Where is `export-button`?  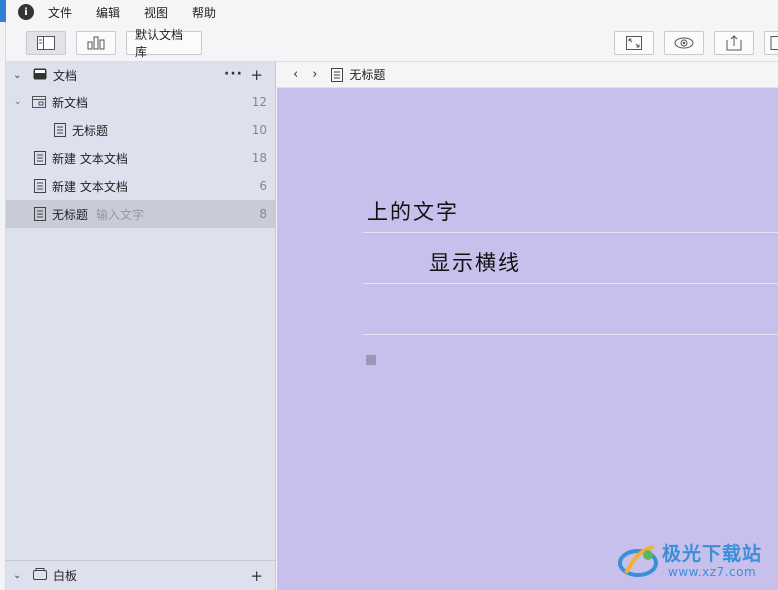 export-button is located at coordinates (734, 43).